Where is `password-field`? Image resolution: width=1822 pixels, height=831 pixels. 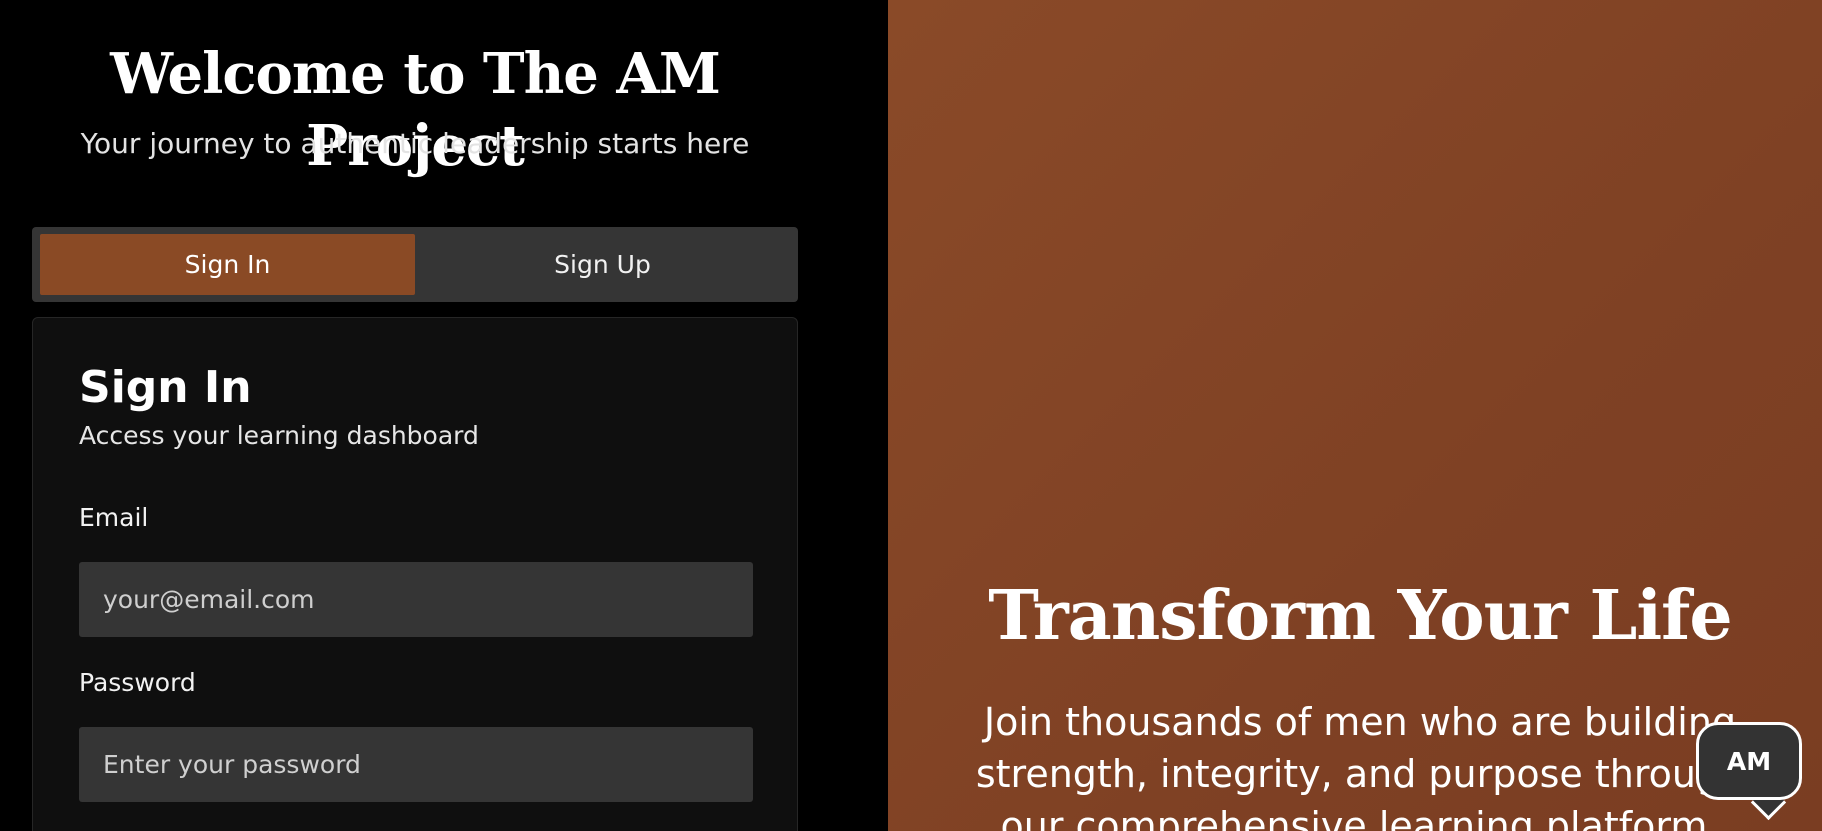
password-field is located at coordinates (416, 764).